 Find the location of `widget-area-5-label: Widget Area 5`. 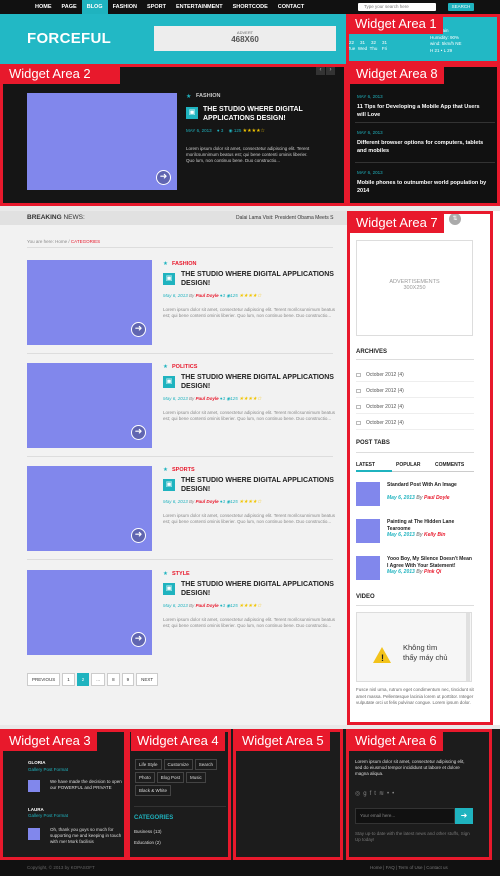

widget-area-5-label: Widget Area 5 is located at coordinates (283, 741).